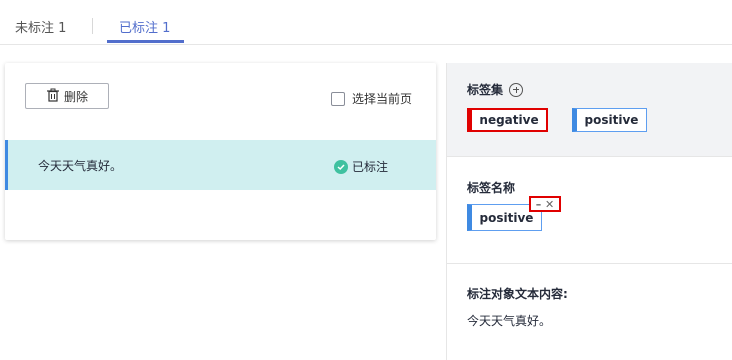 This screenshot has height=360, width=732. I want to click on select-current-page: 选择当前页, so click(371, 98).